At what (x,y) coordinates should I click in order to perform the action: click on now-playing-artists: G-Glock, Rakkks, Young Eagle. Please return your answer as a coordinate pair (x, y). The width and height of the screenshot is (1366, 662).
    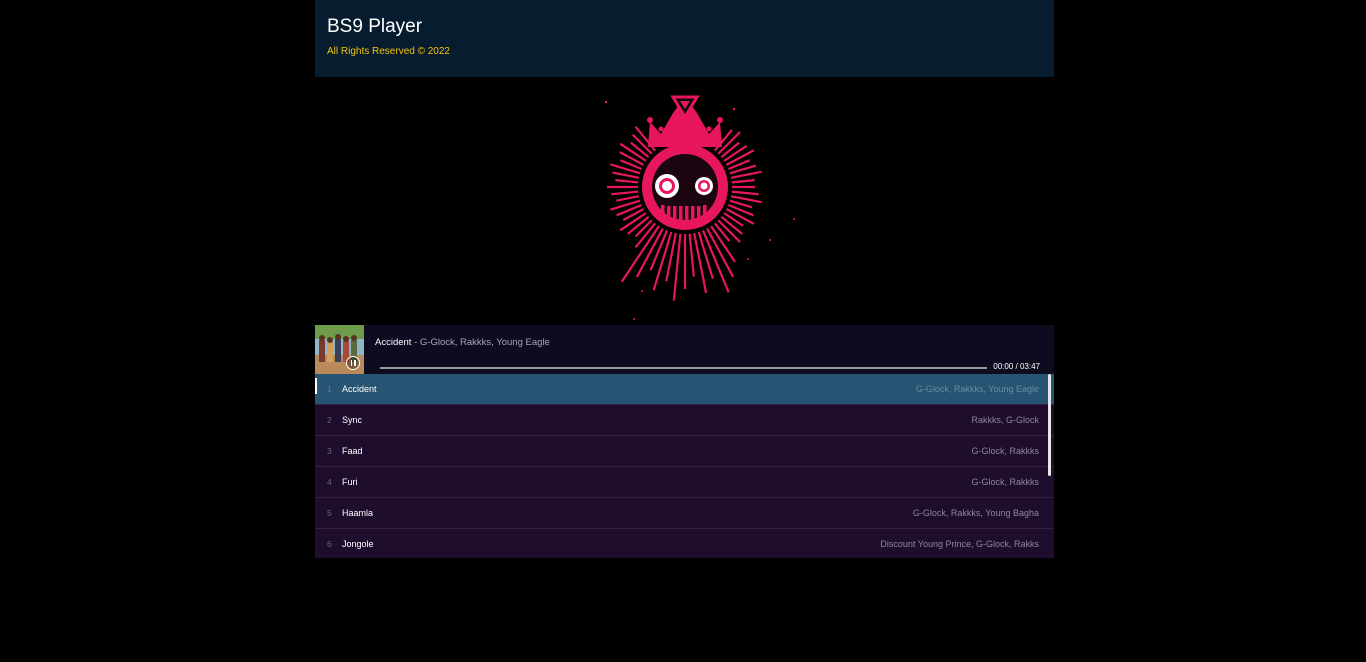
    Looking at the image, I should click on (484, 342).